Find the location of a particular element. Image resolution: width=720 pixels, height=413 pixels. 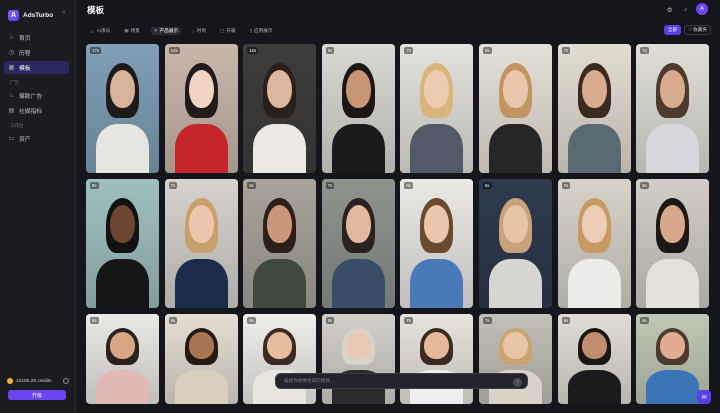

category-tabs: ☺ AI演员 ▣ 场景 ✦ 产品展示 ◌ 时尚 ▢ 开箱 ▯ 应用展示 is located at coordinates (181, 31).